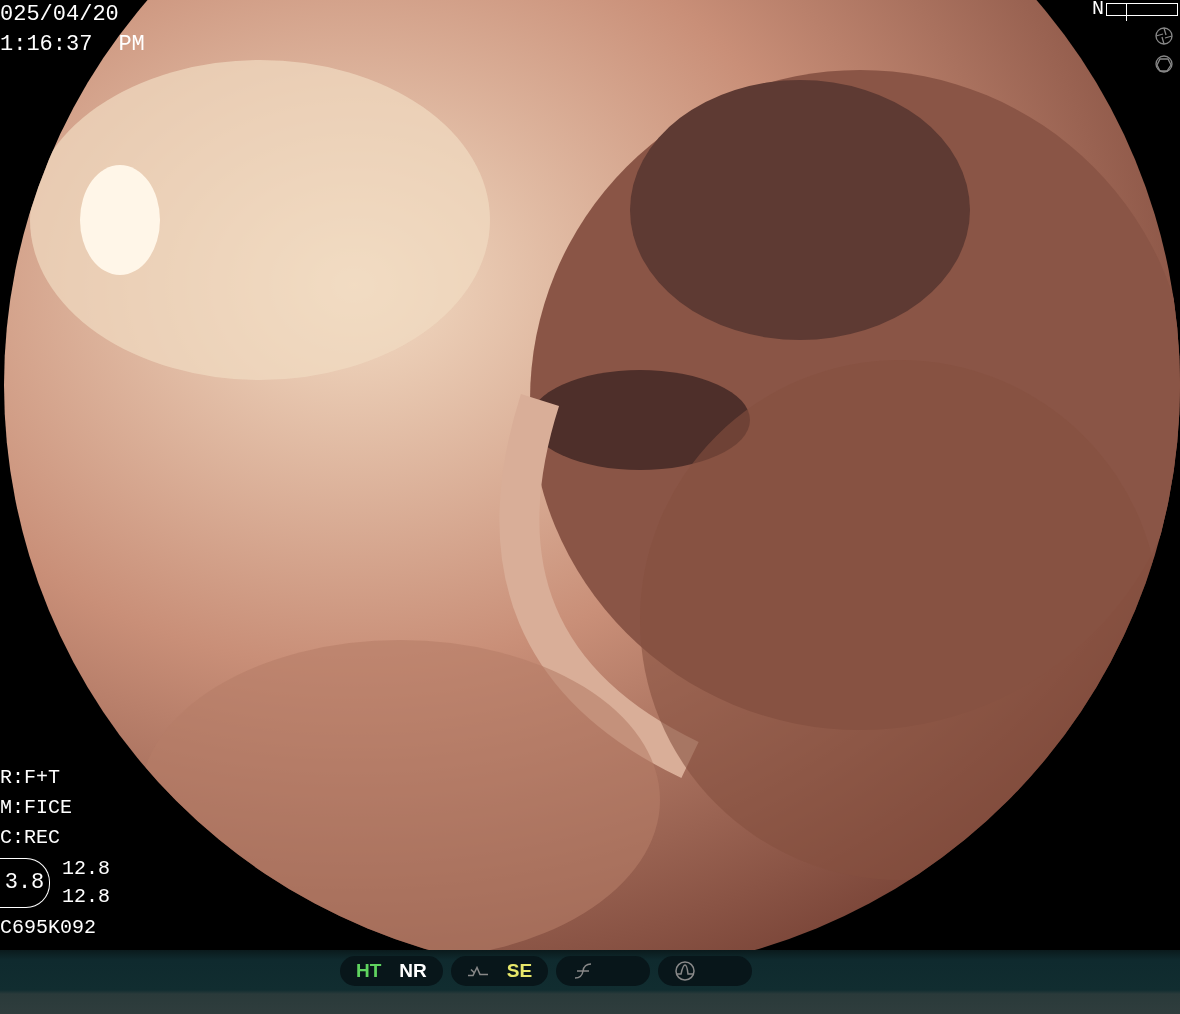 The image size is (1180, 1014). I want to click on settings-text: M:FICE, so click(36, 808).